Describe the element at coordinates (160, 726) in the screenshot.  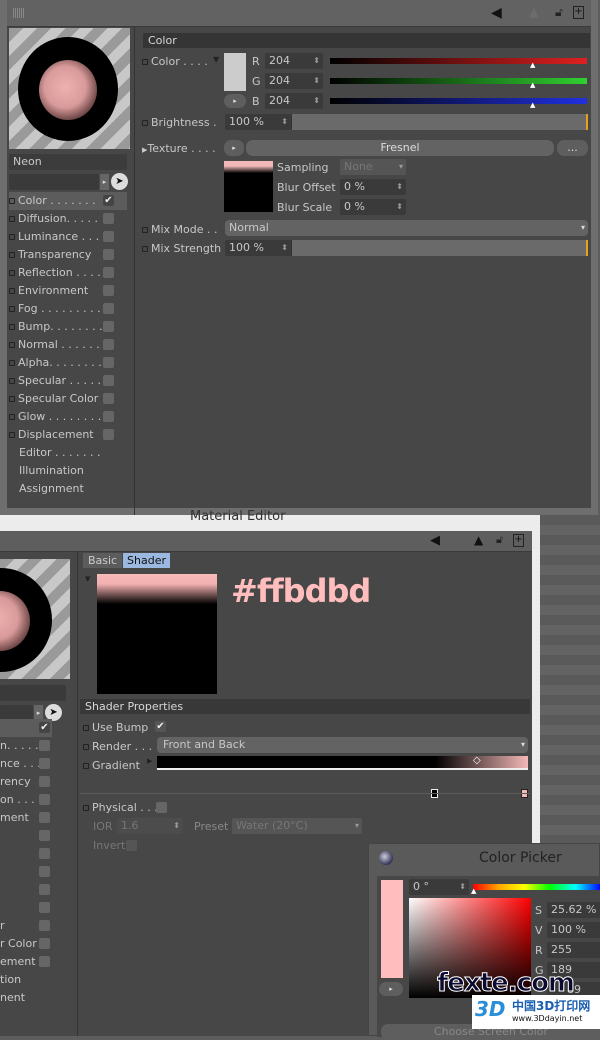
I see `use-bump-checkbox: ✔` at that location.